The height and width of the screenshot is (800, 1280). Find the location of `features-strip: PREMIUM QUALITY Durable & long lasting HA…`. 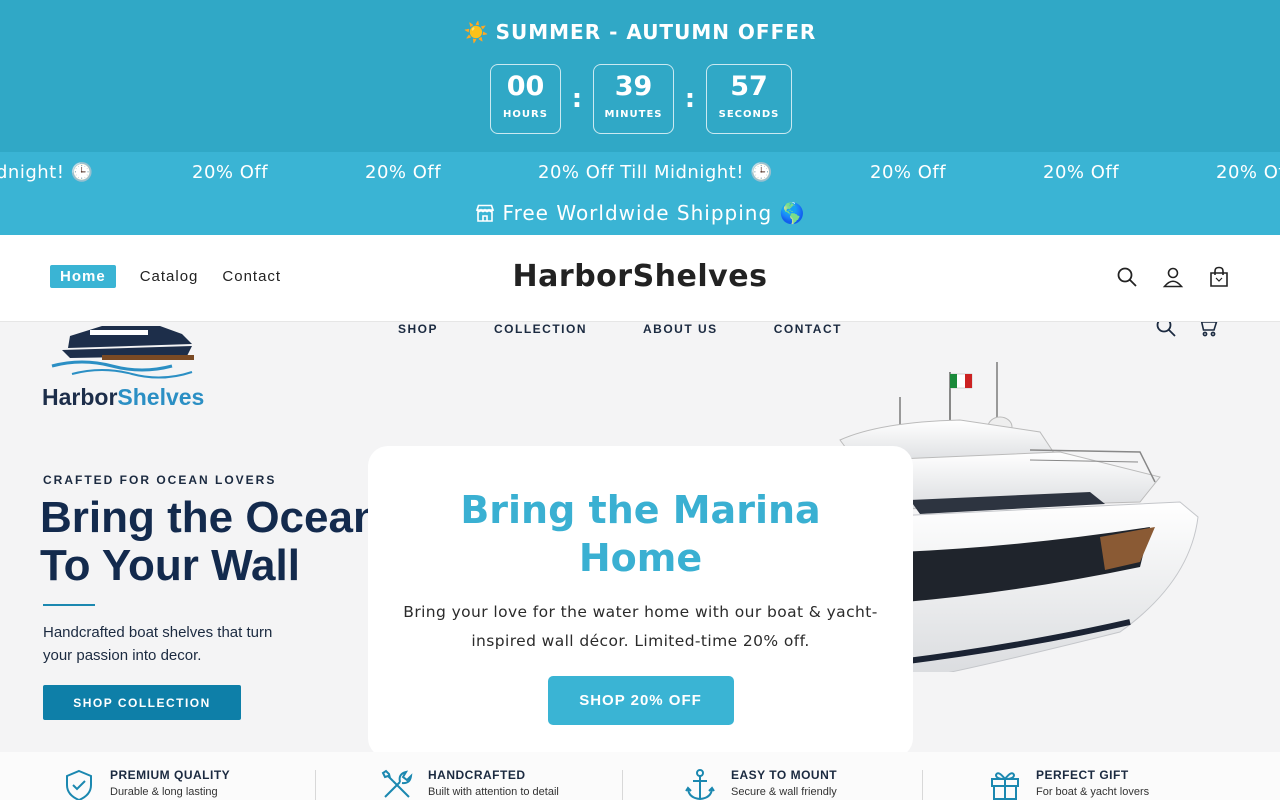

features-strip: PREMIUM QUALITY Durable & long lasting HA… is located at coordinates (640, 776).